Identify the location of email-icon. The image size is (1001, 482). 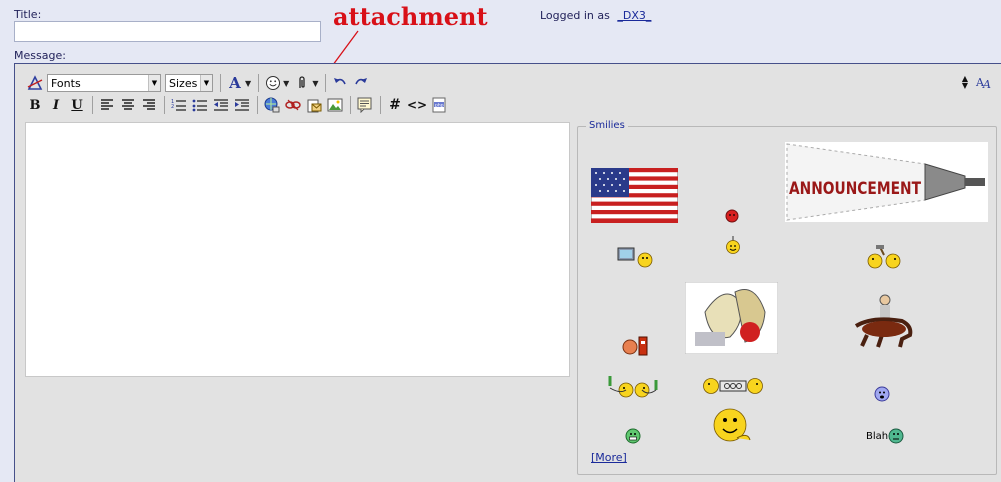
(314, 106).